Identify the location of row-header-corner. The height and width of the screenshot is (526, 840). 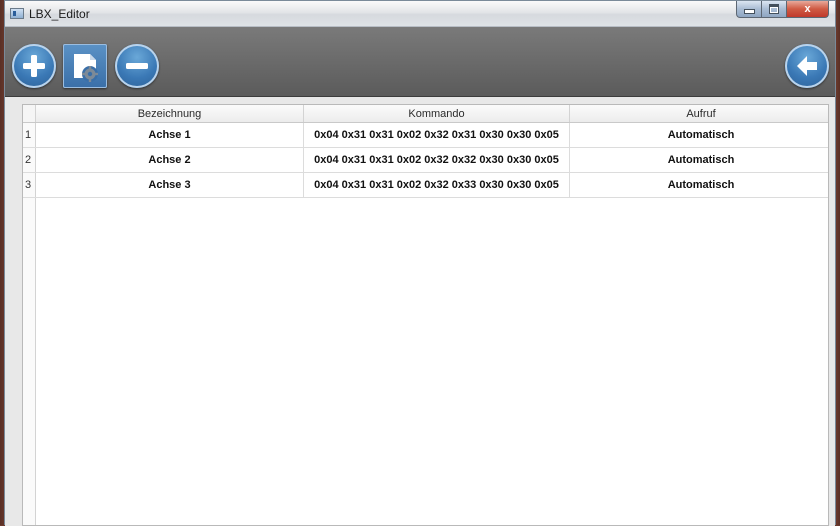
(29, 113).